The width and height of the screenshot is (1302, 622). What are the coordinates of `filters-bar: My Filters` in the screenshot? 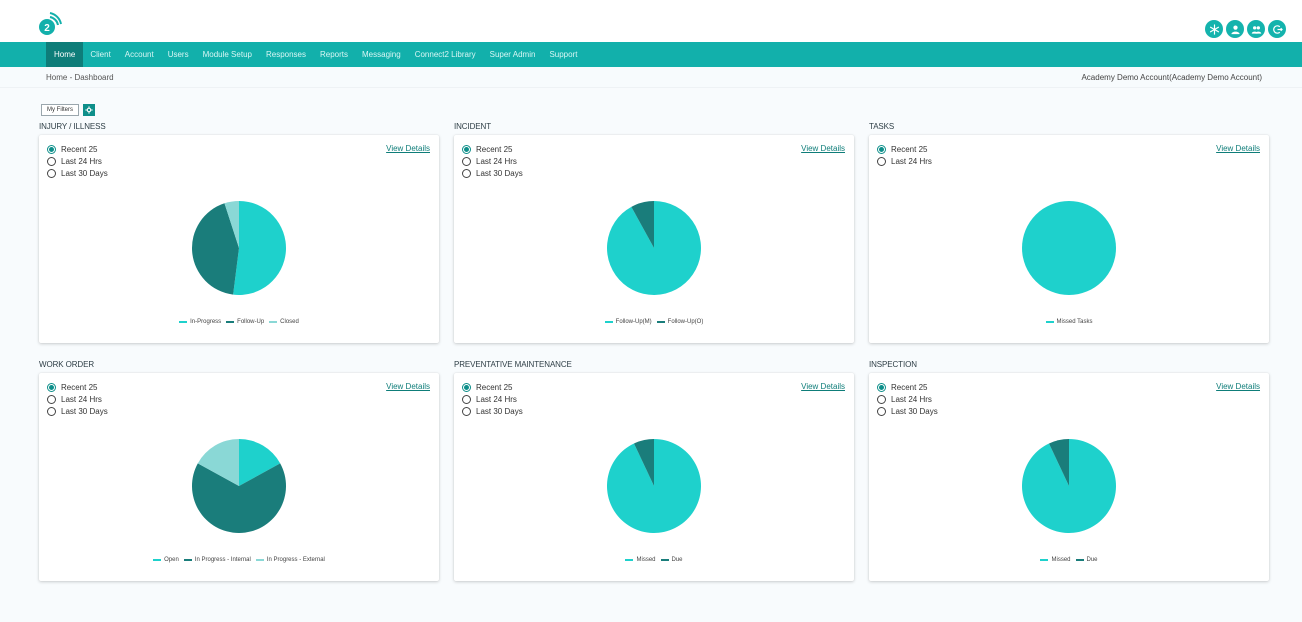 It's located at (68, 110).